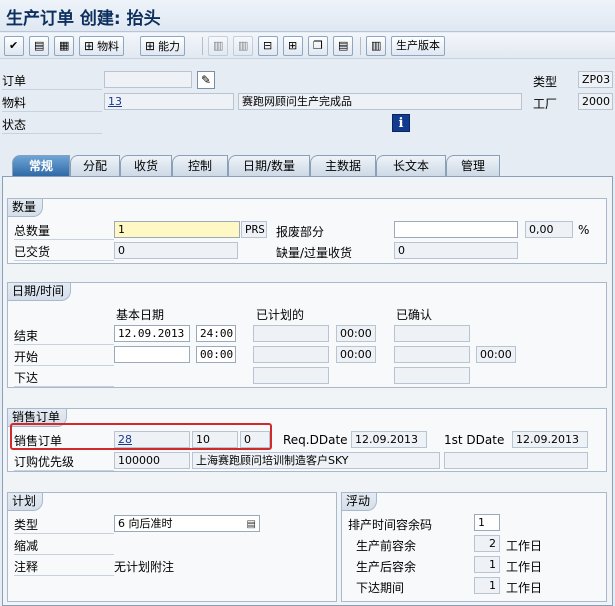  What do you see at coordinates (216, 354) in the screenshot?
I see `start-time-field: 00:00` at bounding box center [216, 354].